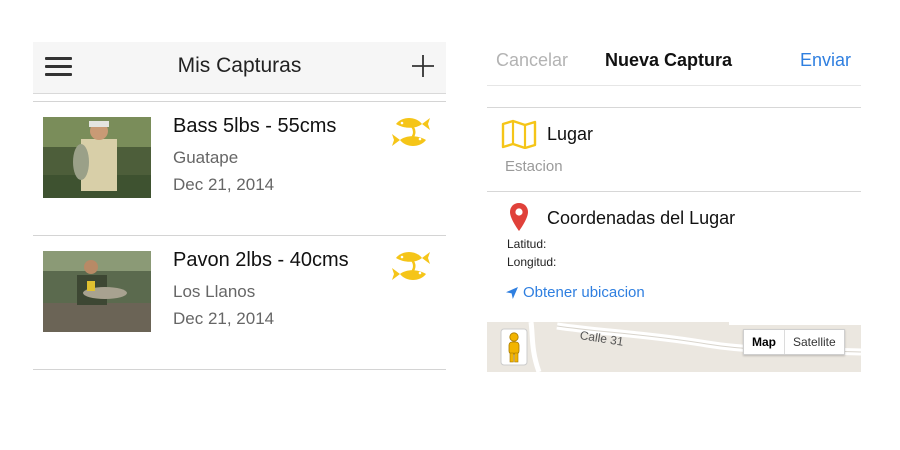 This screenshot has width=900, height=450. What do you see at coordinates (532, 60) in the screenshot?
I see `cancel-button: Cancelar` at bounding box center [532, 60].